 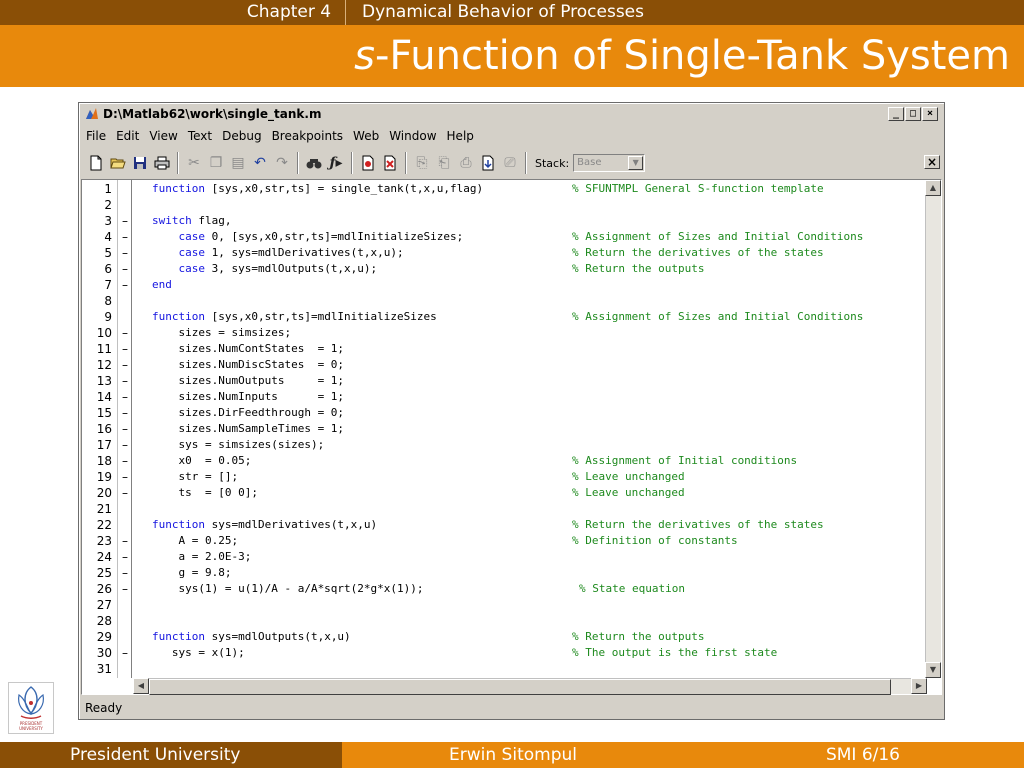 I want to click on code-line: A = 0.25; % Definition of constants, so click(x=539, y=541).